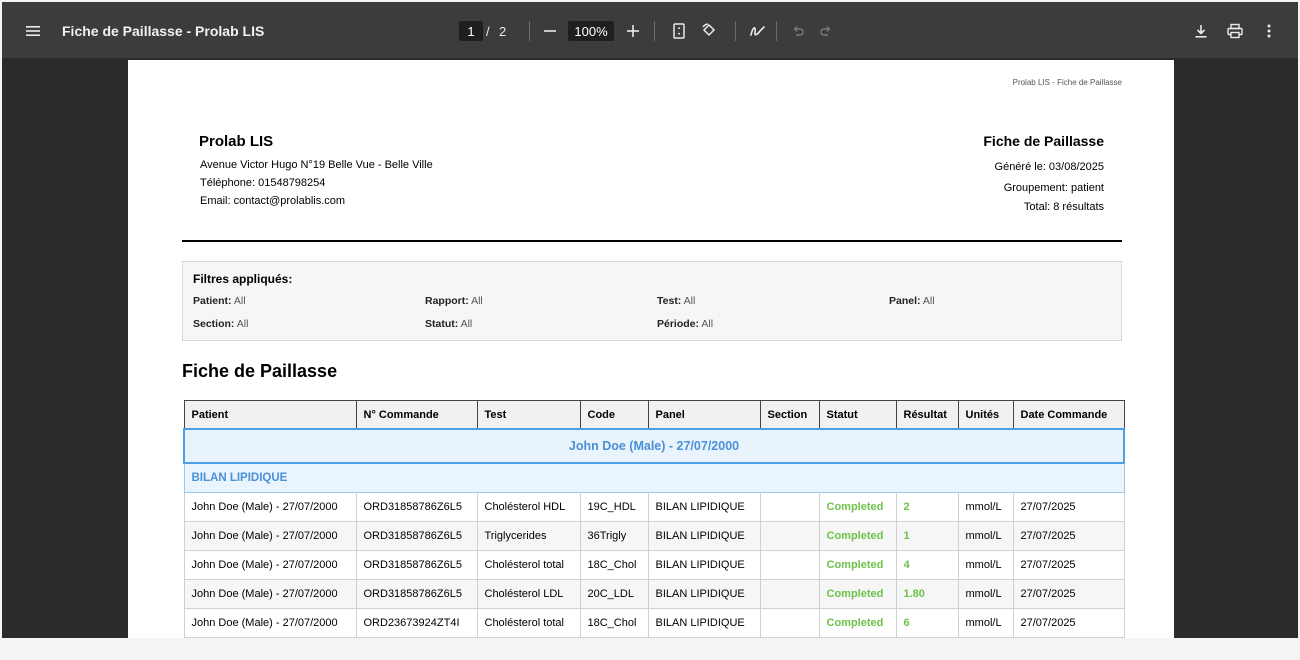  I want to click on patient-group-row: John Doe (Male) - 27/07/2000, so click(654, 446).